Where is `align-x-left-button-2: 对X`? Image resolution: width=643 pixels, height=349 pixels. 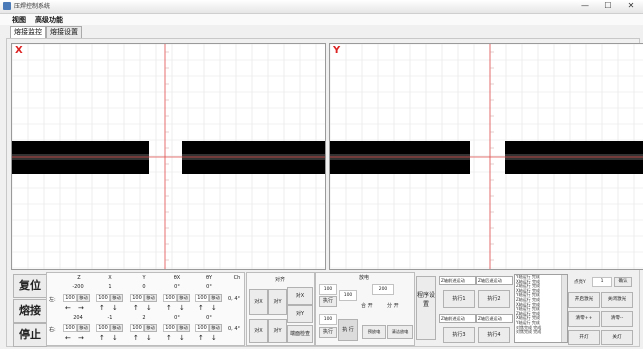
align-x-left-button-2: 对X is located at coordinates (258, 331).